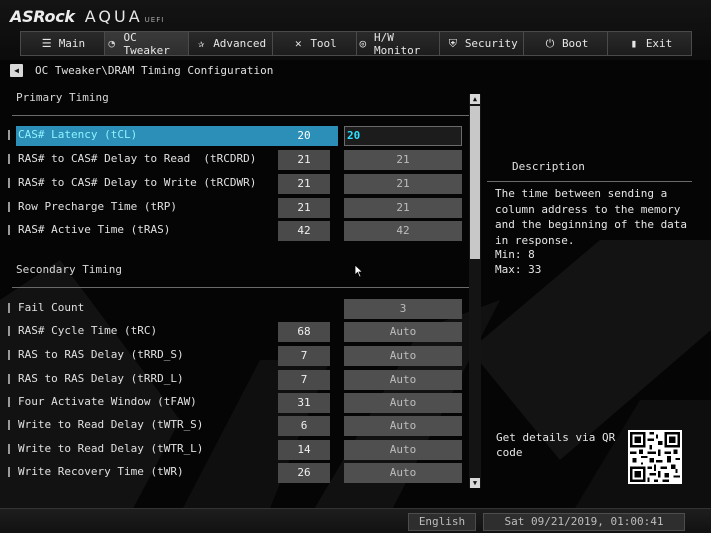  Describe the element at coordinates (403, 136) in the screenshot. I see `setting-value-input: 20` at that location.